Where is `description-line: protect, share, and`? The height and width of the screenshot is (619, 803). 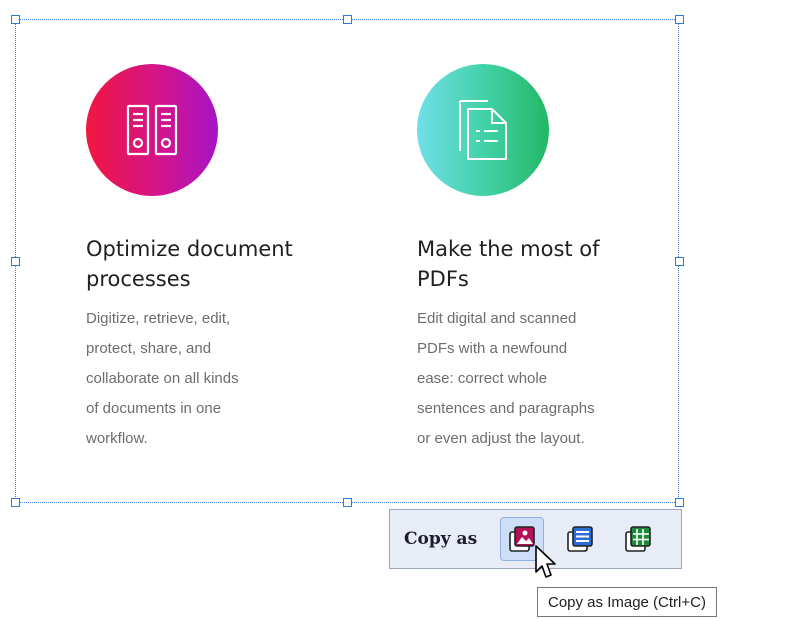 description-line: protect, share, and is located at coordinates (149, 348).